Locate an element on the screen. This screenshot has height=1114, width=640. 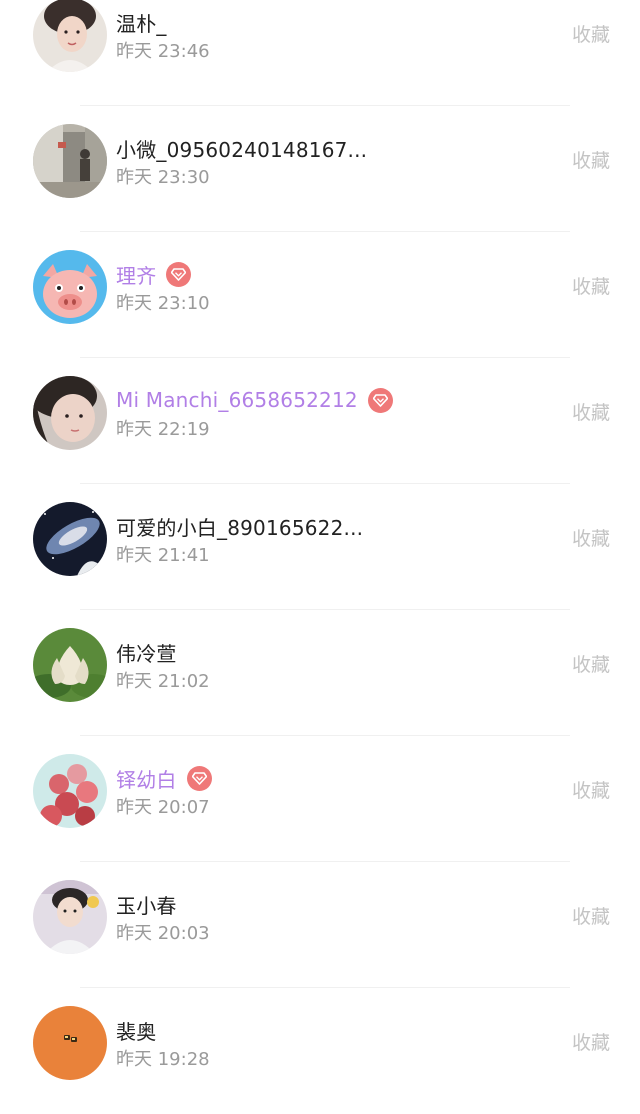
girl-face-icon is located at coordinates (70, 413).